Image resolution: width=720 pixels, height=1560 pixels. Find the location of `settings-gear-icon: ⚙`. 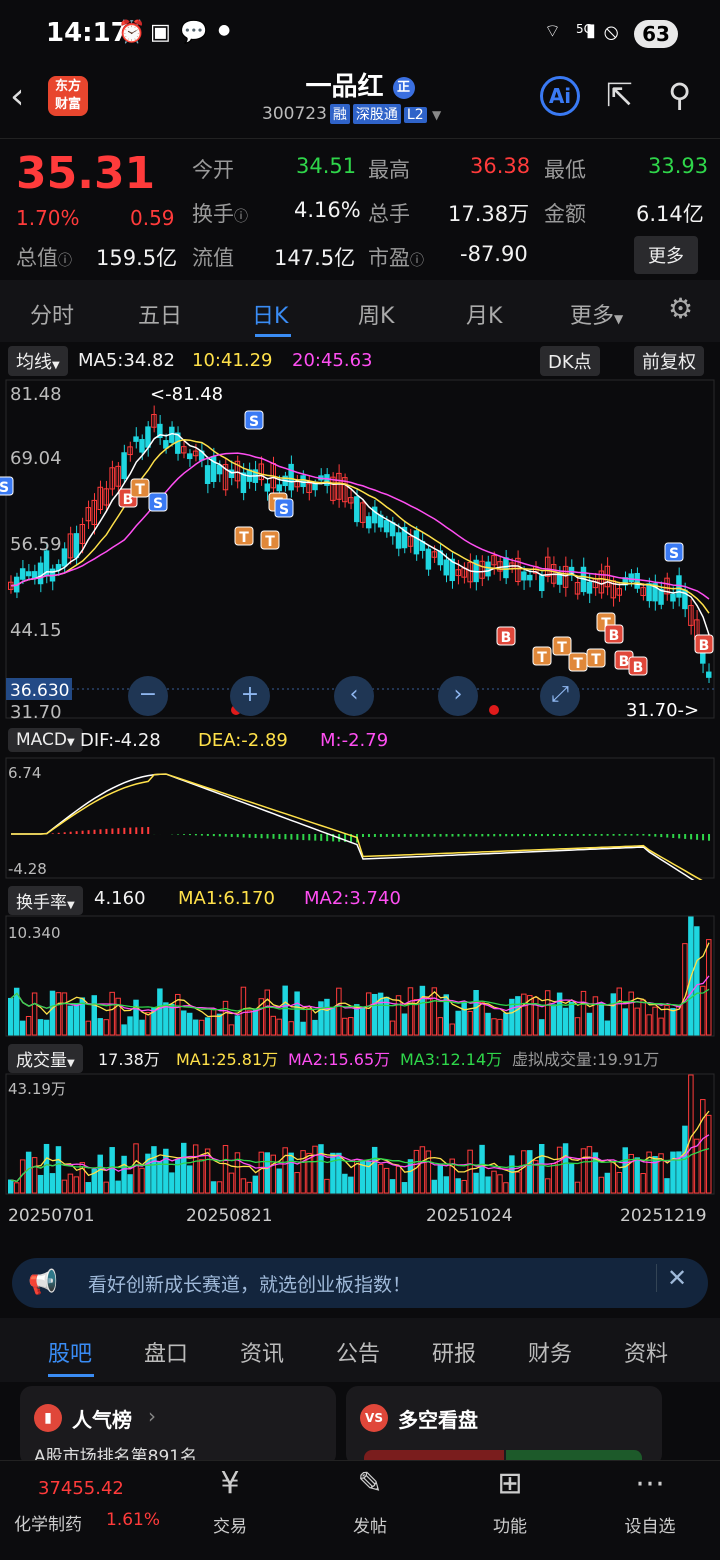

settings-gear-icon: ⚙ is located at coordinates (680, 308).